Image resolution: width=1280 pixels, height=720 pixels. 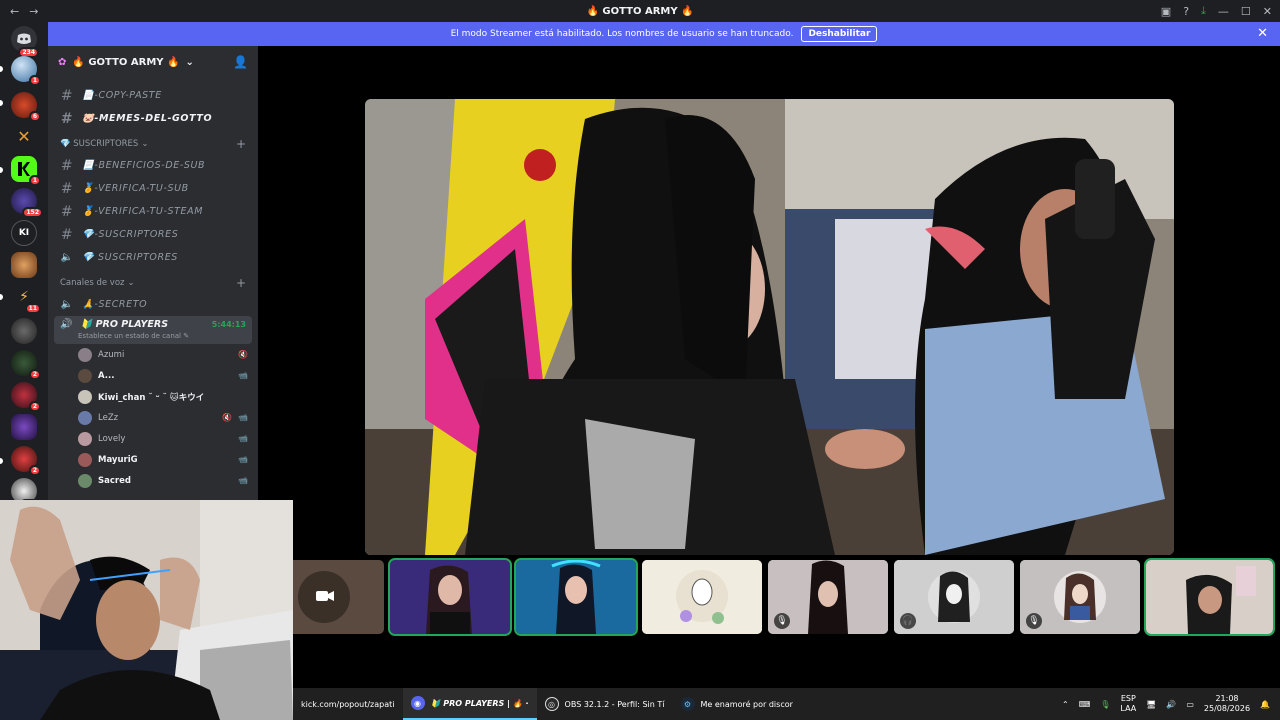 I want to click on voice-channel-name: 🔰 PRO PLAYERS, so click(x=124, y=324).